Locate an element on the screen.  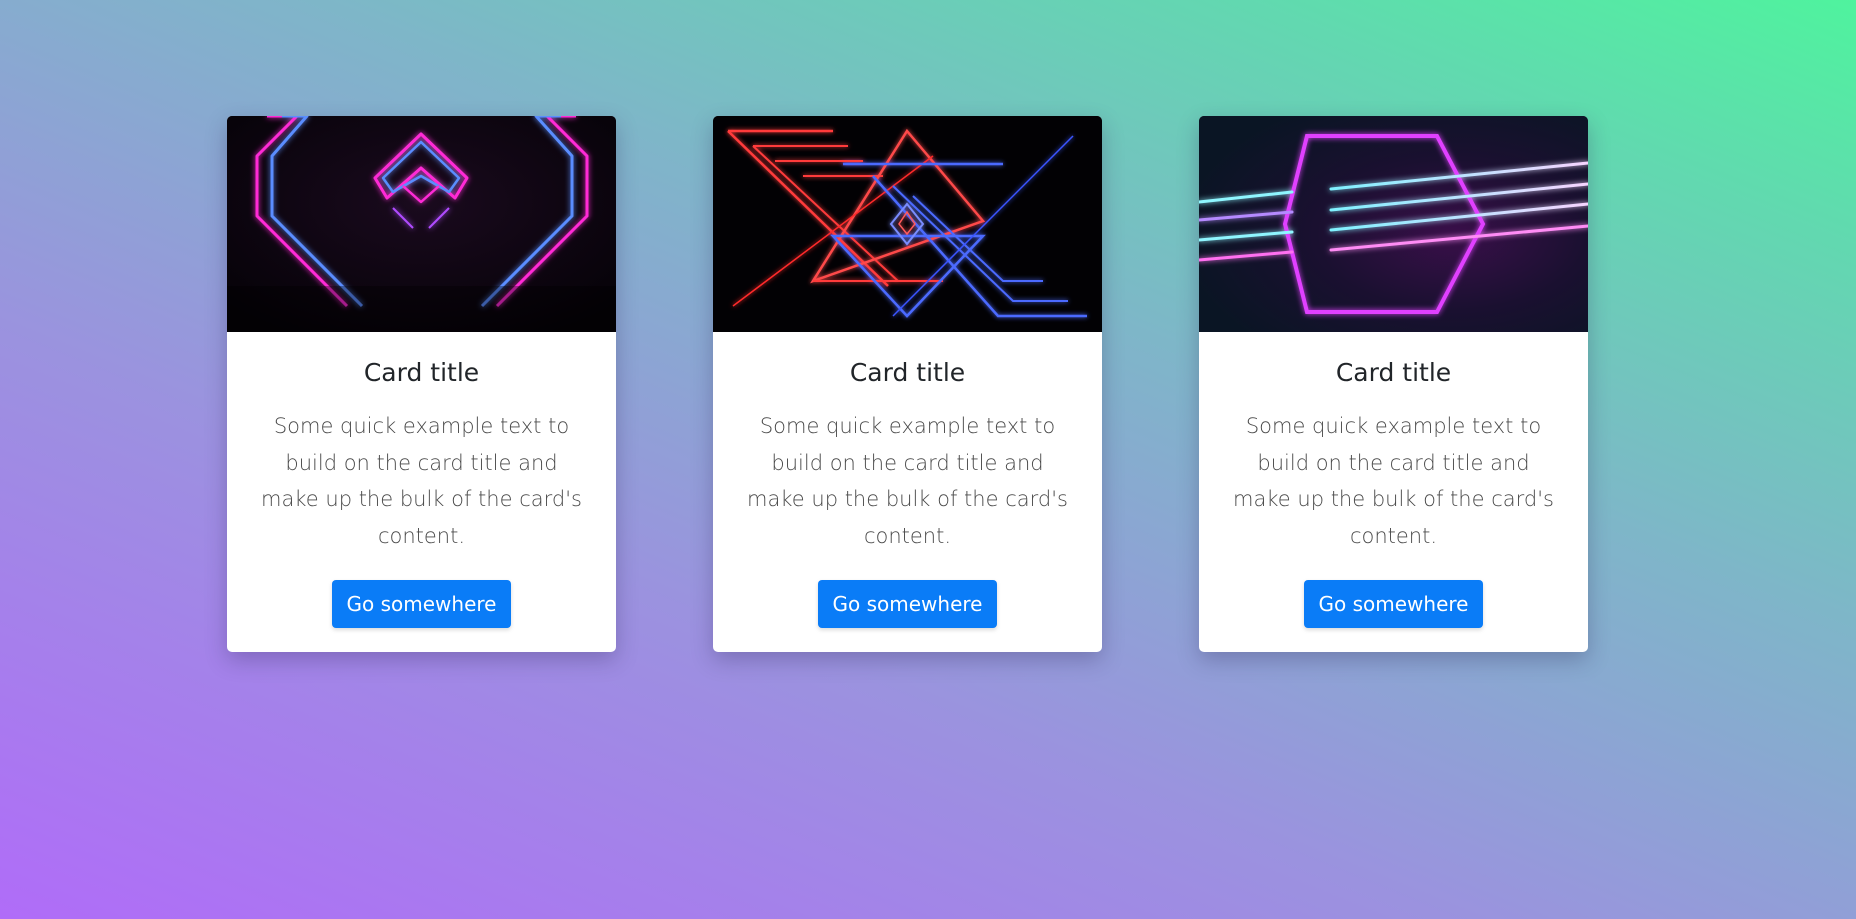
neon-hexagon-image is located at coordinates (1393, 224).